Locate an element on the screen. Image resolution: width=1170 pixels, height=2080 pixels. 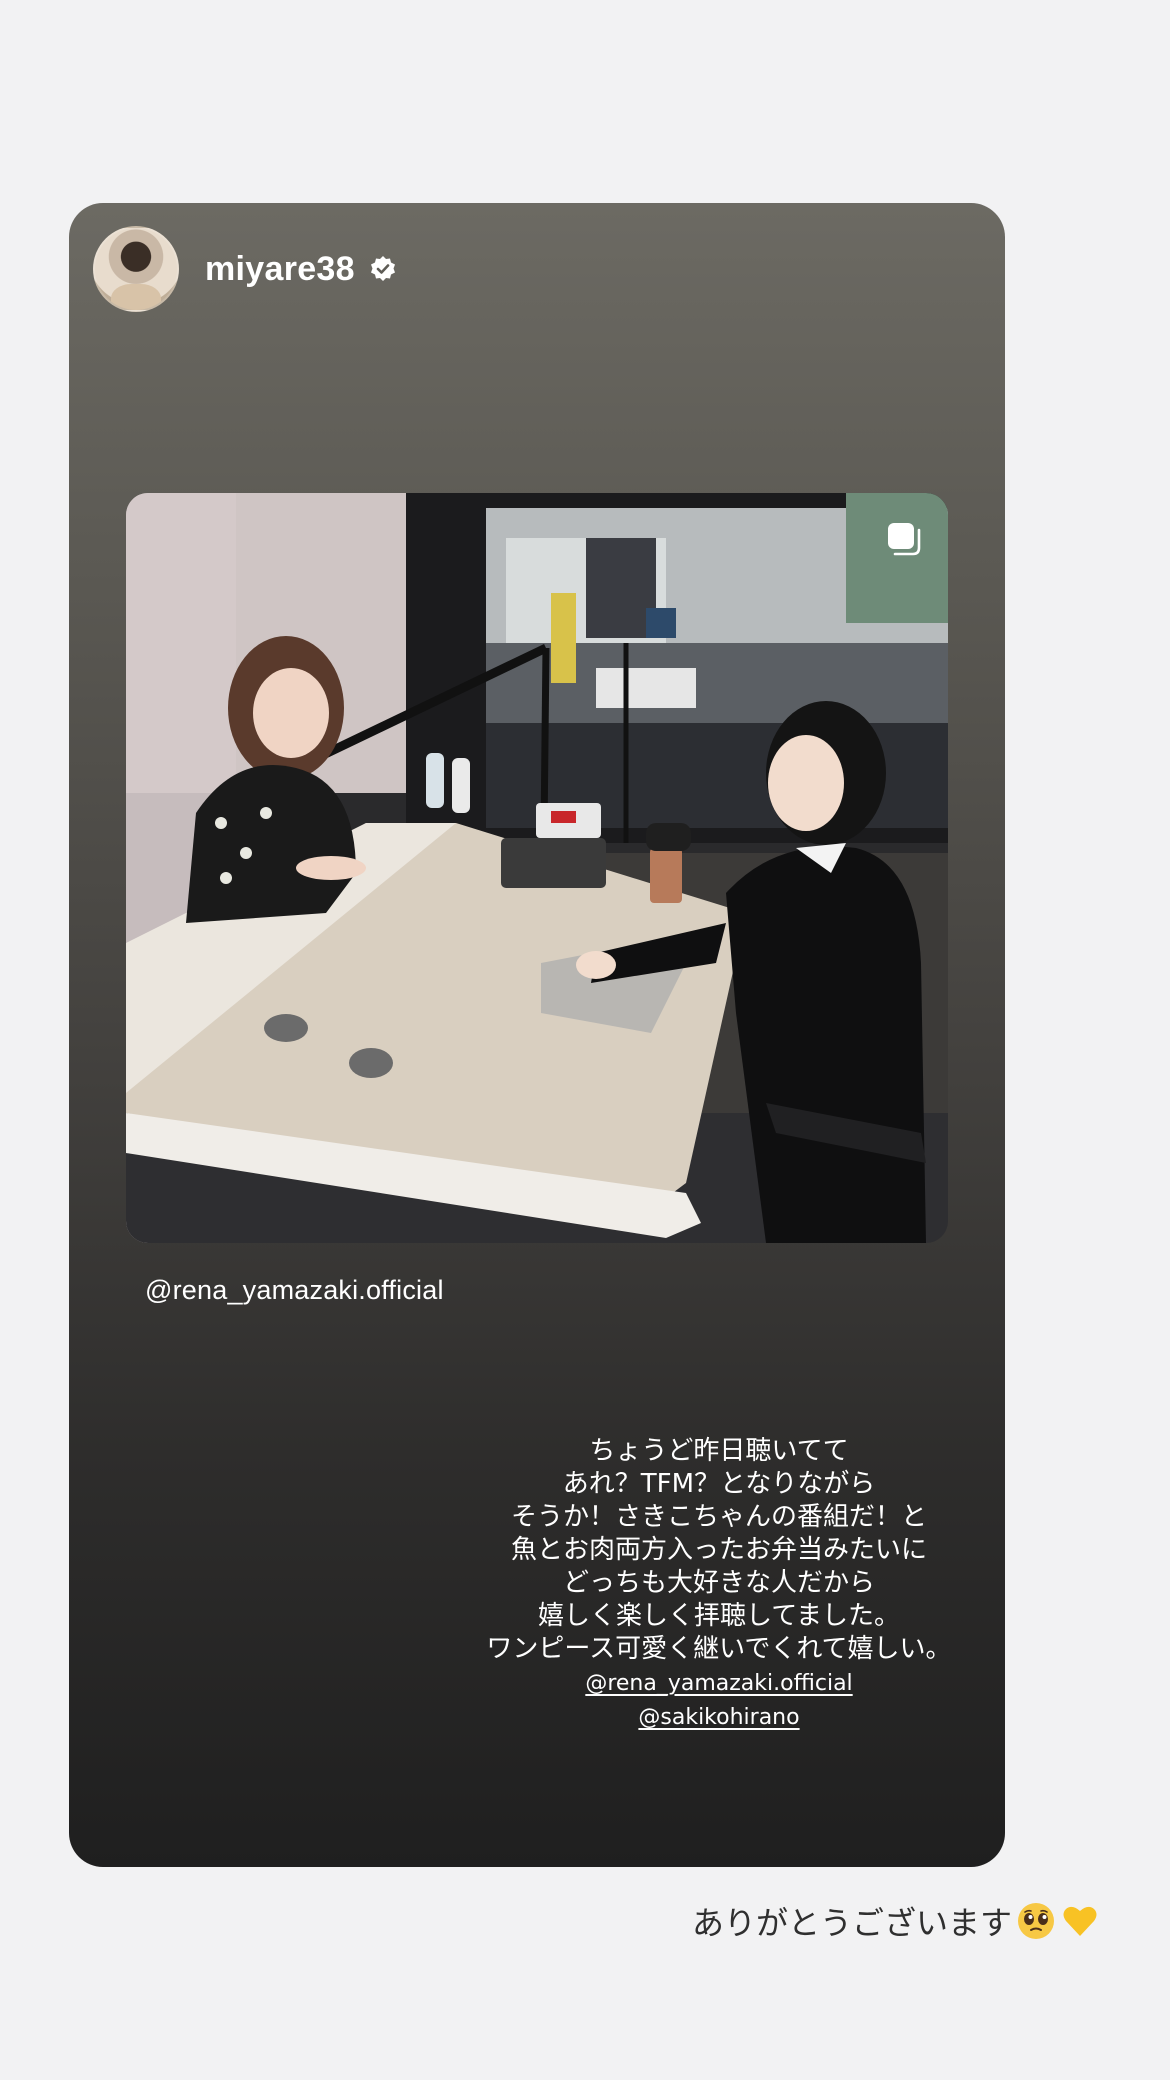
caption-mention-link: @rena_yamazaki.official is located at coordinates (718, 1683).